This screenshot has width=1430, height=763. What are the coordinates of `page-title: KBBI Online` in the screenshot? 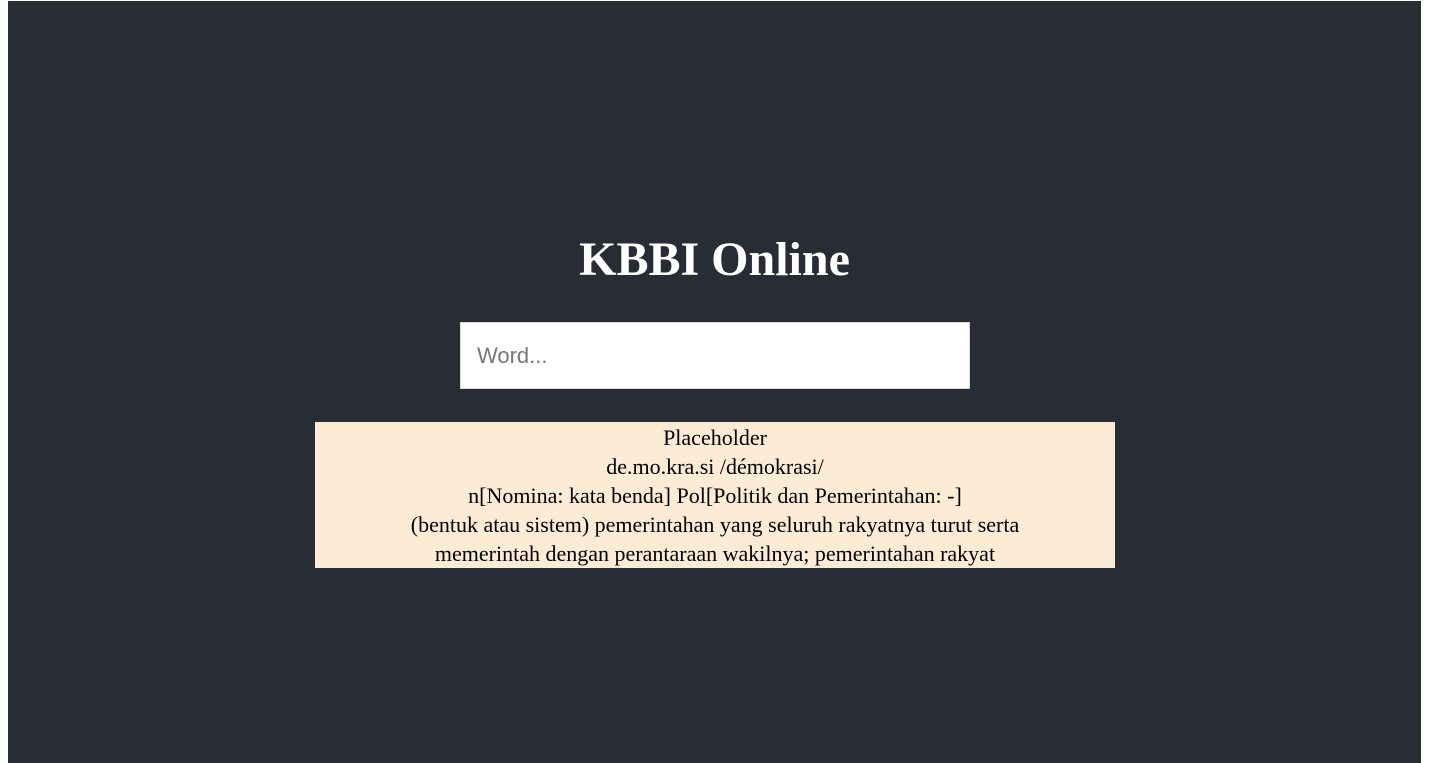 It's located at (714, 259).